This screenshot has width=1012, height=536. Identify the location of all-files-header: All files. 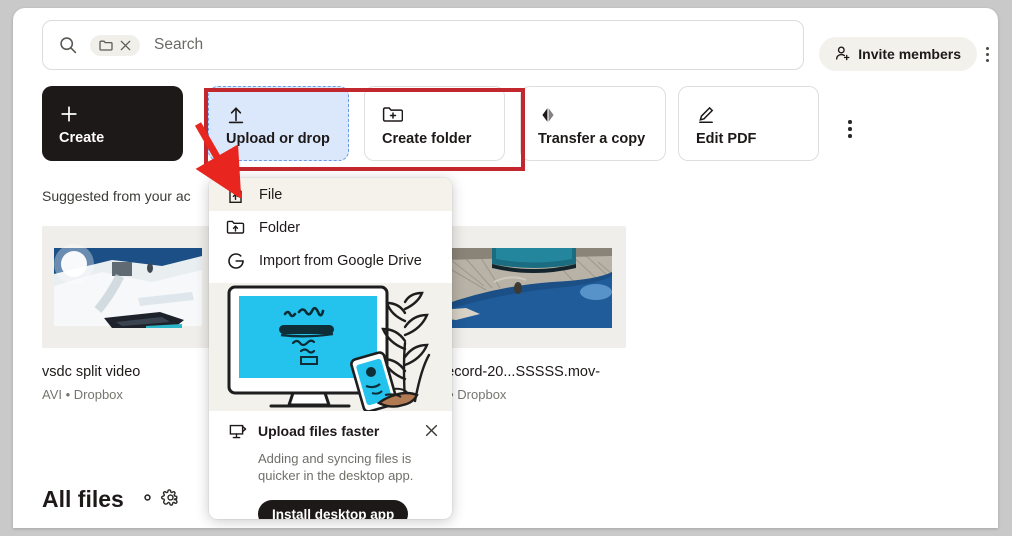
(111, 499).